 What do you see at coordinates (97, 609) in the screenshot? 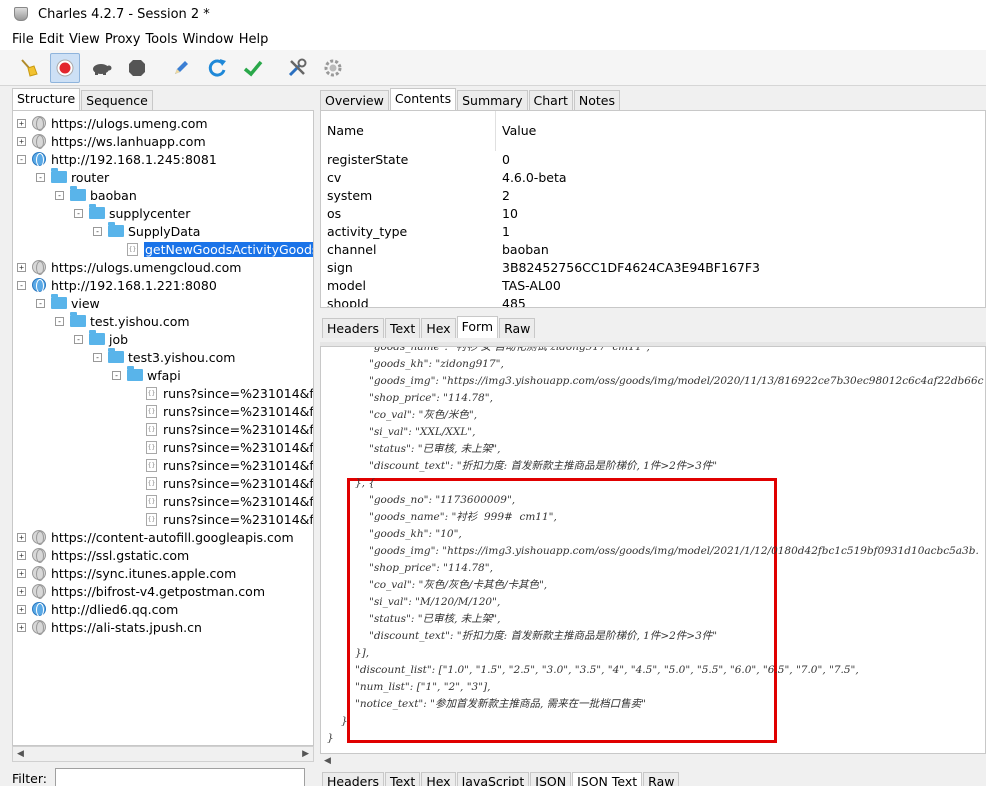
I see `tree-node: + http://dlied6.qq.com` at bounding box center [97, 609].